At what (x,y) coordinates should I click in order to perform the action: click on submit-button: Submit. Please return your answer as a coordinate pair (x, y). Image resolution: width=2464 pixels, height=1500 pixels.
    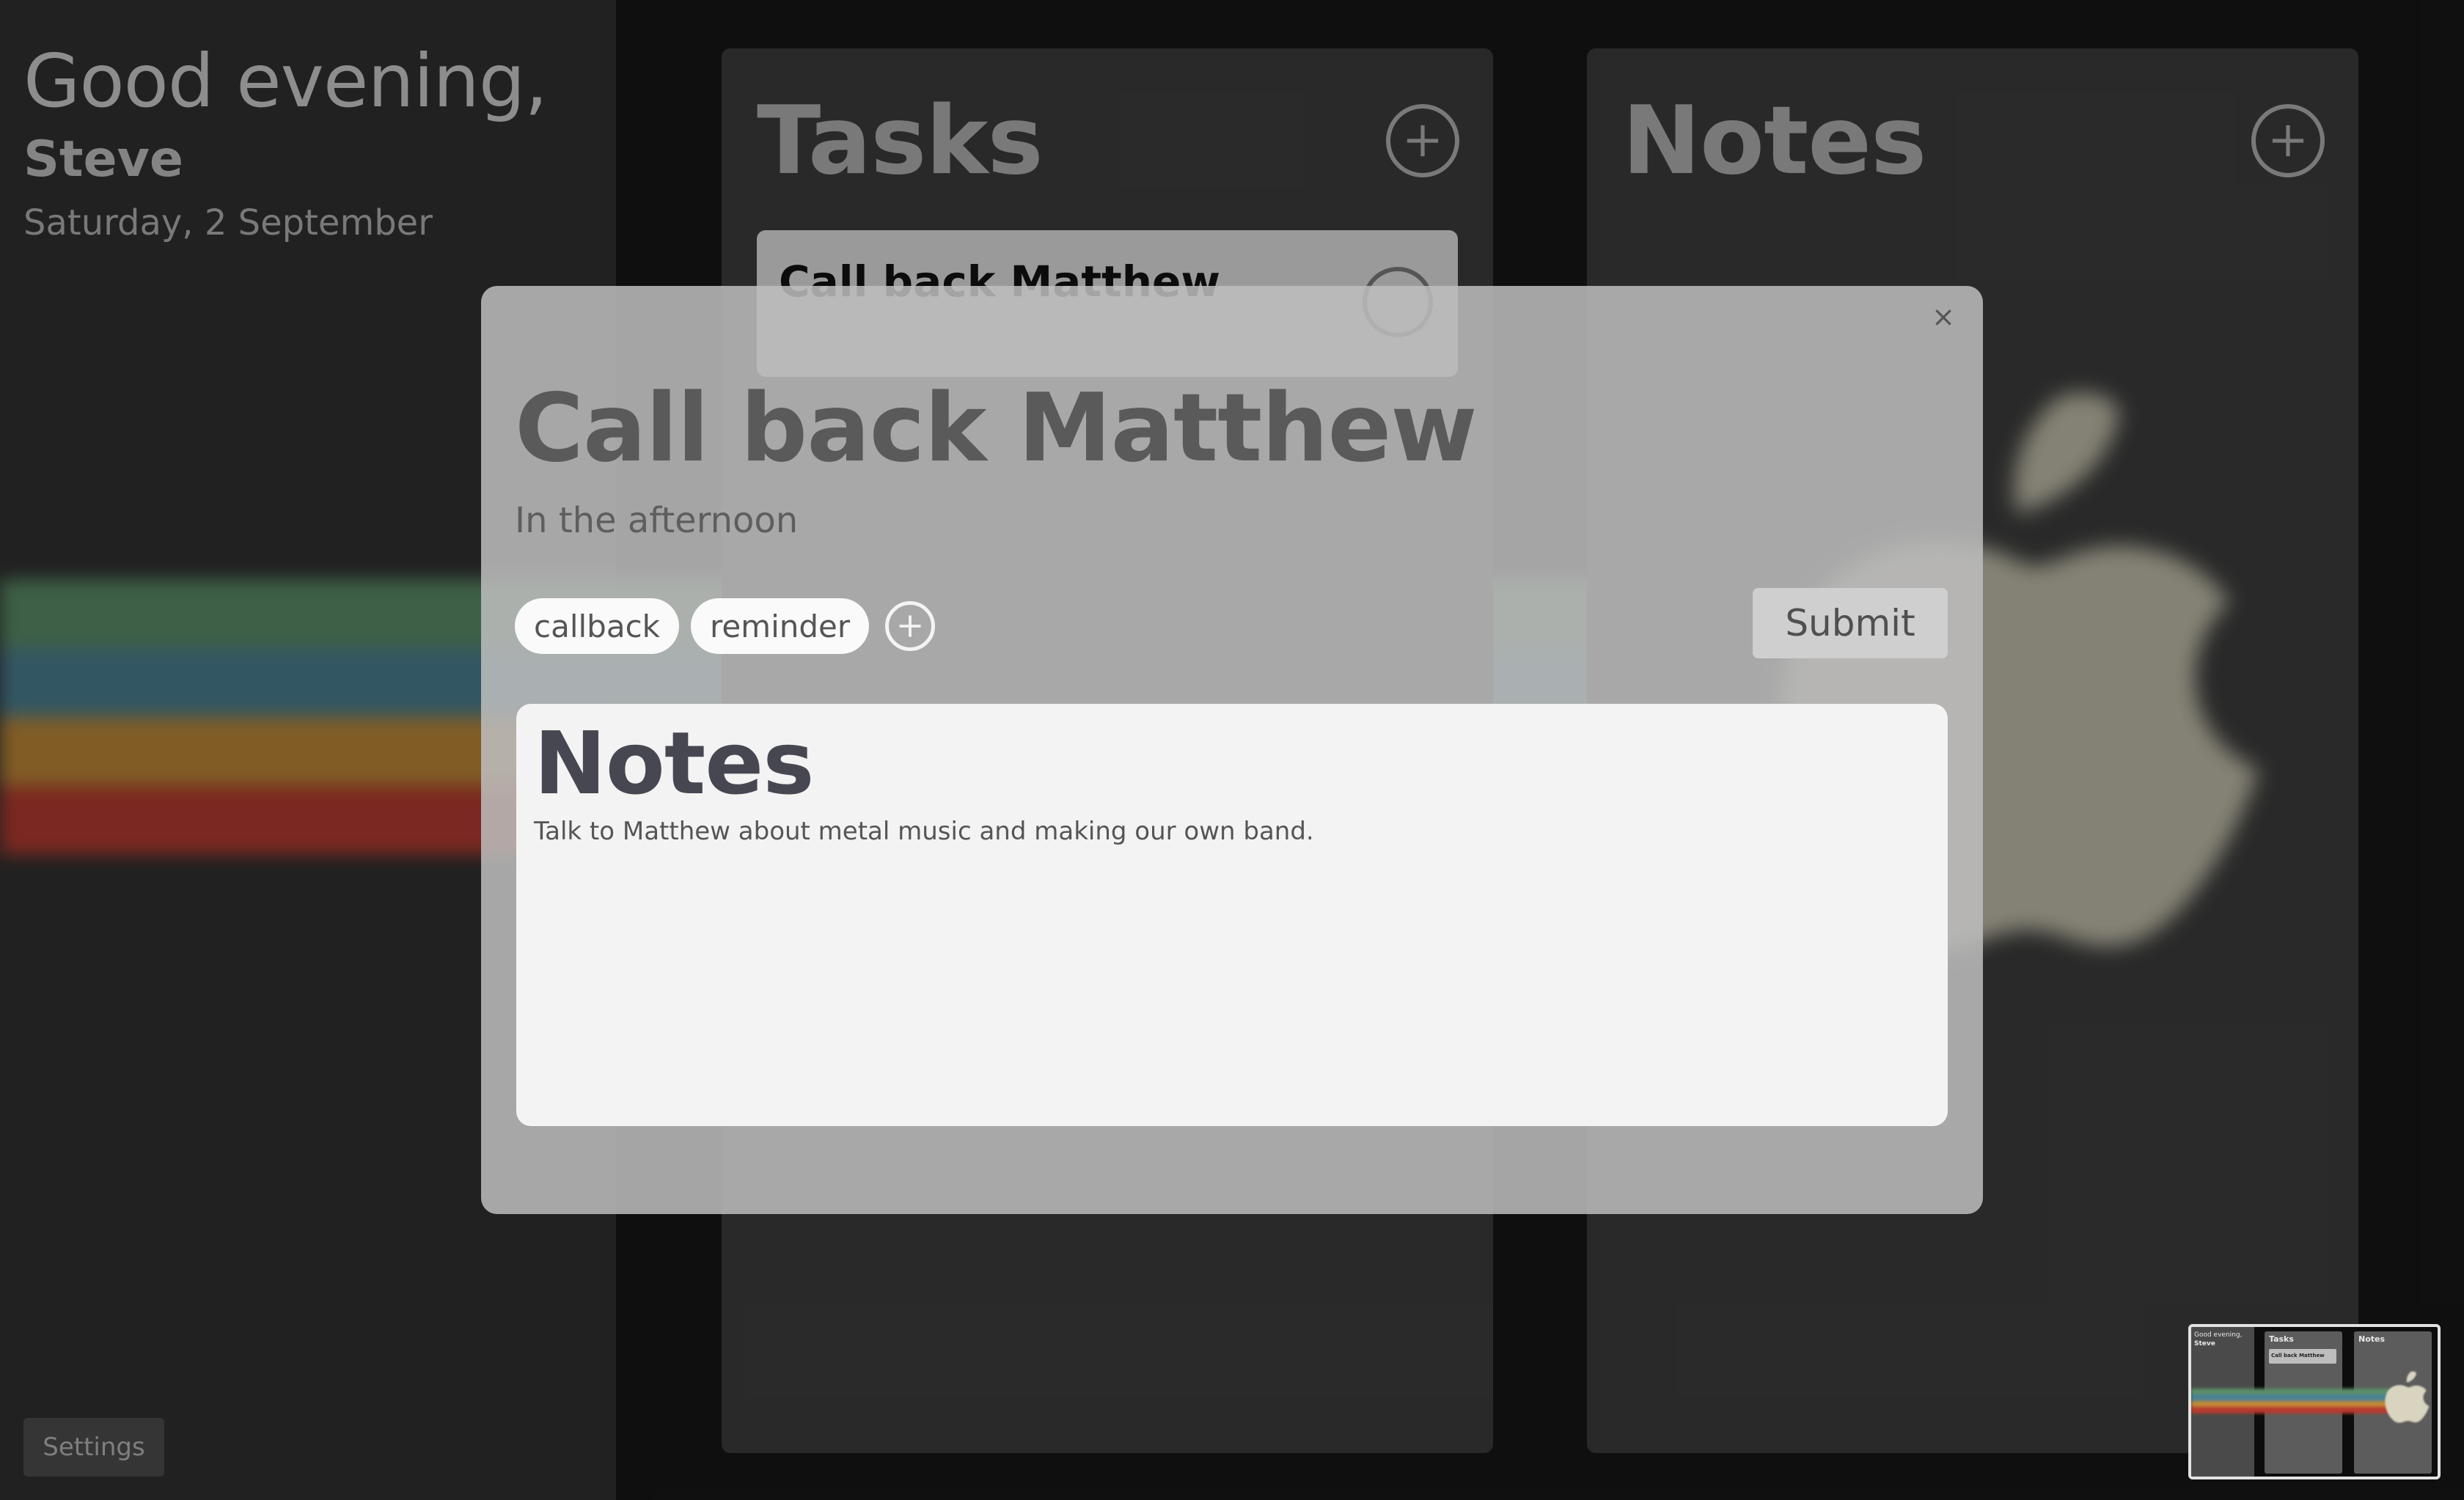
    Looking at the image, I should click on (1850, 623).